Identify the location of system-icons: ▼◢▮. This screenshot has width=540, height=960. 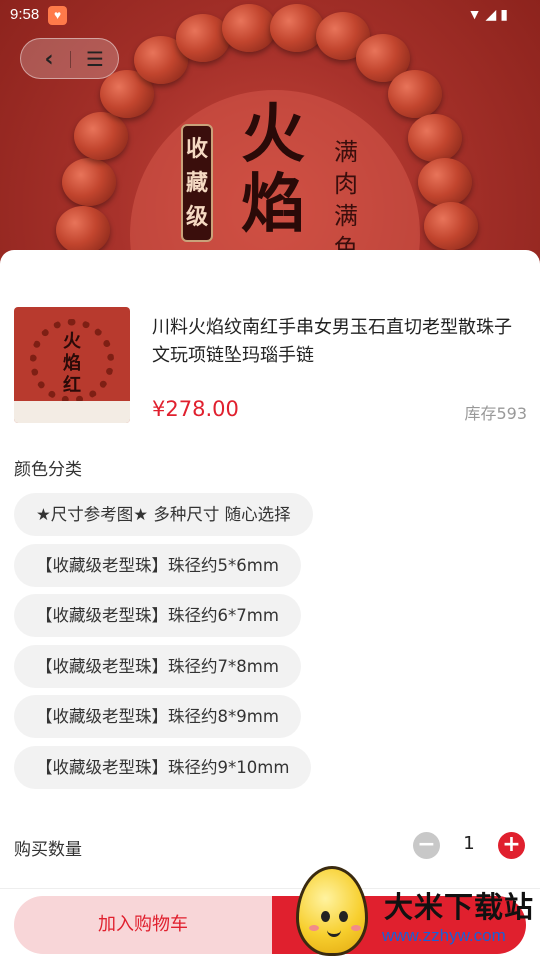
(490, 14).